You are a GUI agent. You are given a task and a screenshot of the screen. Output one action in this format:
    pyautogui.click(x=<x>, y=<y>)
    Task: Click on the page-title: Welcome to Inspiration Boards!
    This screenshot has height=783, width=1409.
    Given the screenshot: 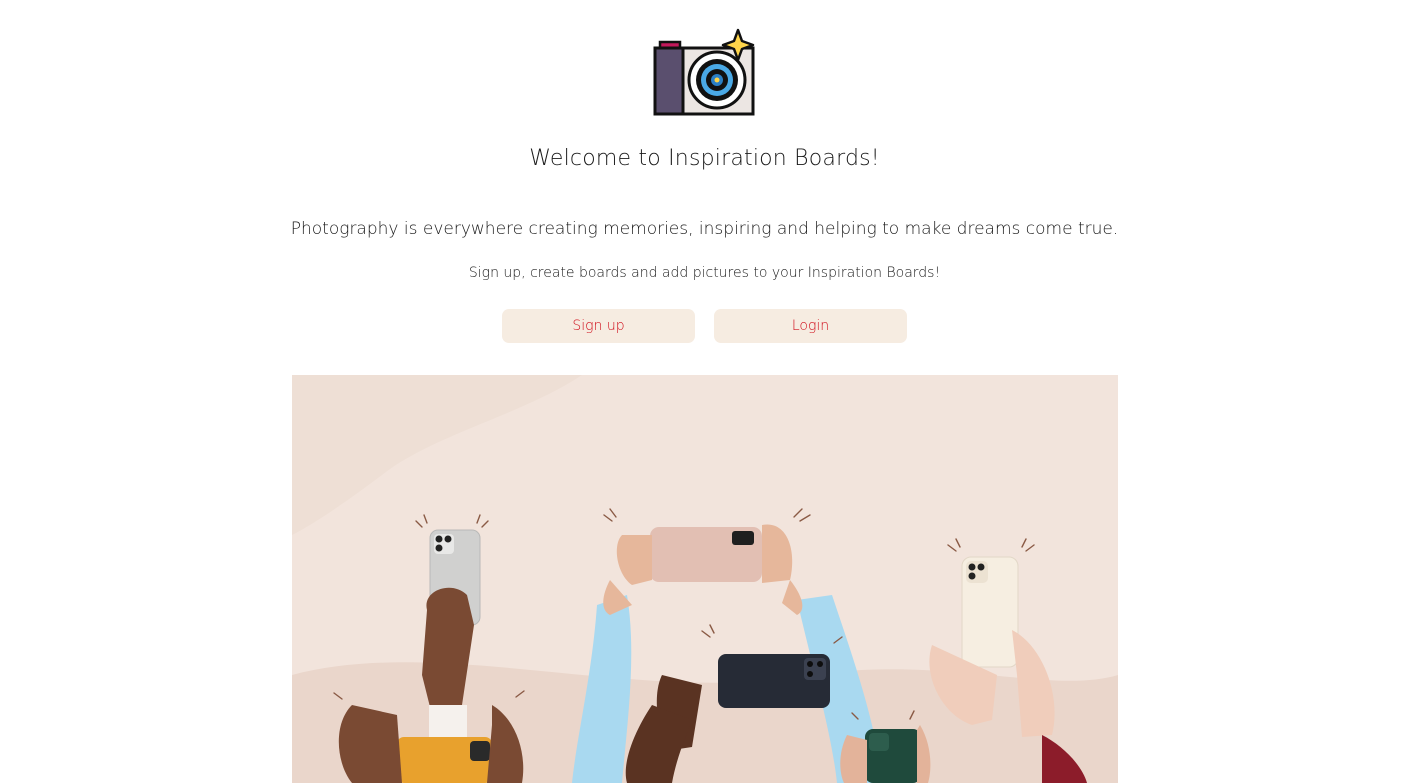 What is the action you would take?
    pyautogui.click(x=704, y=158)
    